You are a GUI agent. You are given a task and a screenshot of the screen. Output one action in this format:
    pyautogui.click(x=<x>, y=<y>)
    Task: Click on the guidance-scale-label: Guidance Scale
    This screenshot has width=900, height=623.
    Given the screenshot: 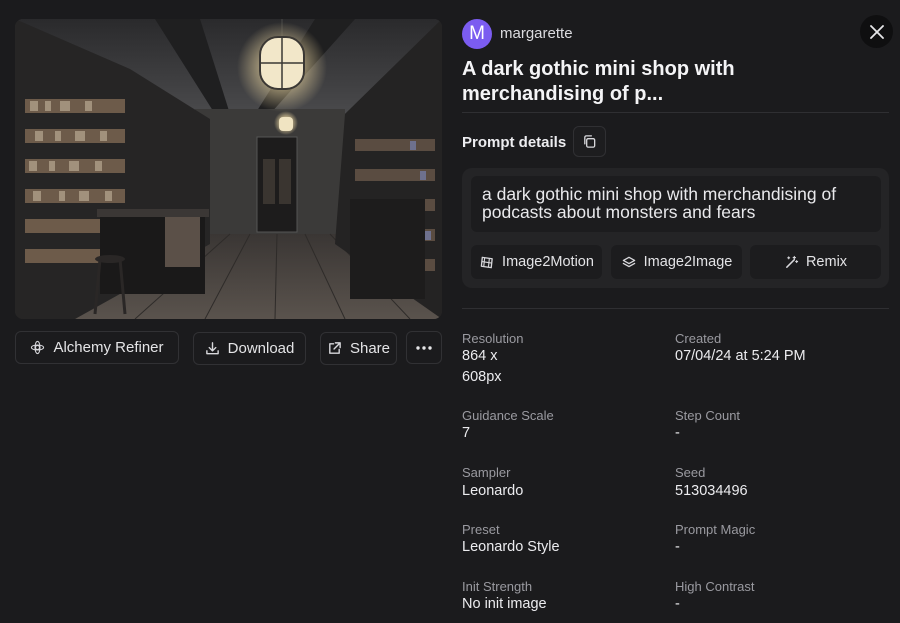 What is the action you would take?
    pyautogui.click(x=508, y=415)
    